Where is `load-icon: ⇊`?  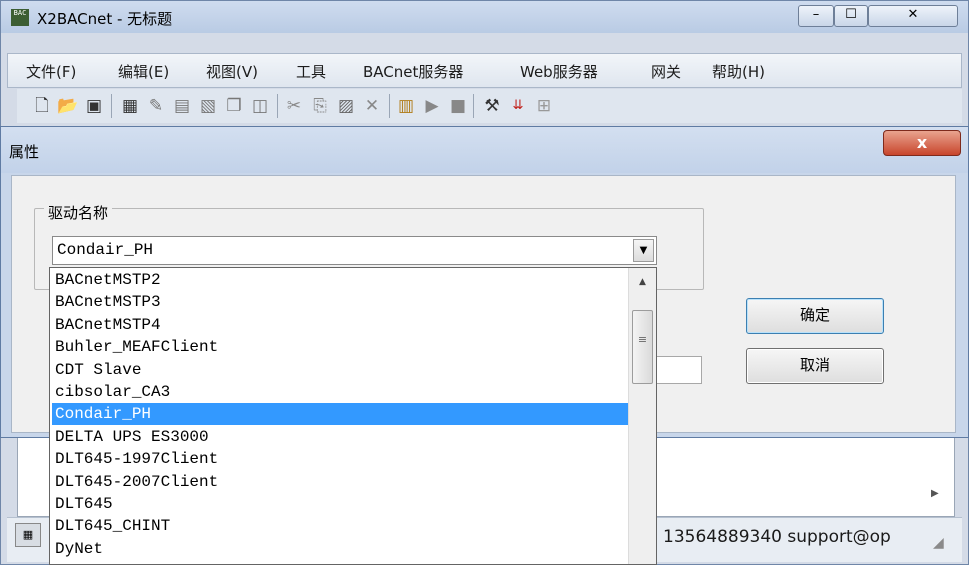
load-icon: ⇊ is located at coordinates (518, 106).